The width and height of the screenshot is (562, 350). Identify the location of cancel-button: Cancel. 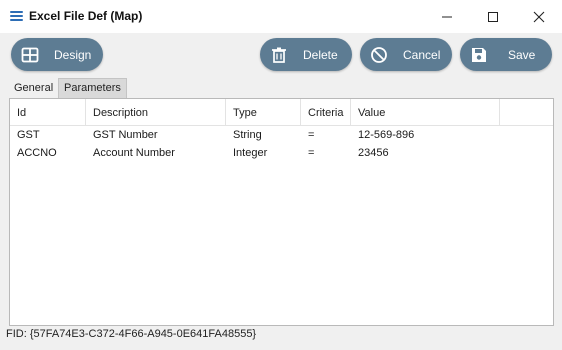
(406, 54).